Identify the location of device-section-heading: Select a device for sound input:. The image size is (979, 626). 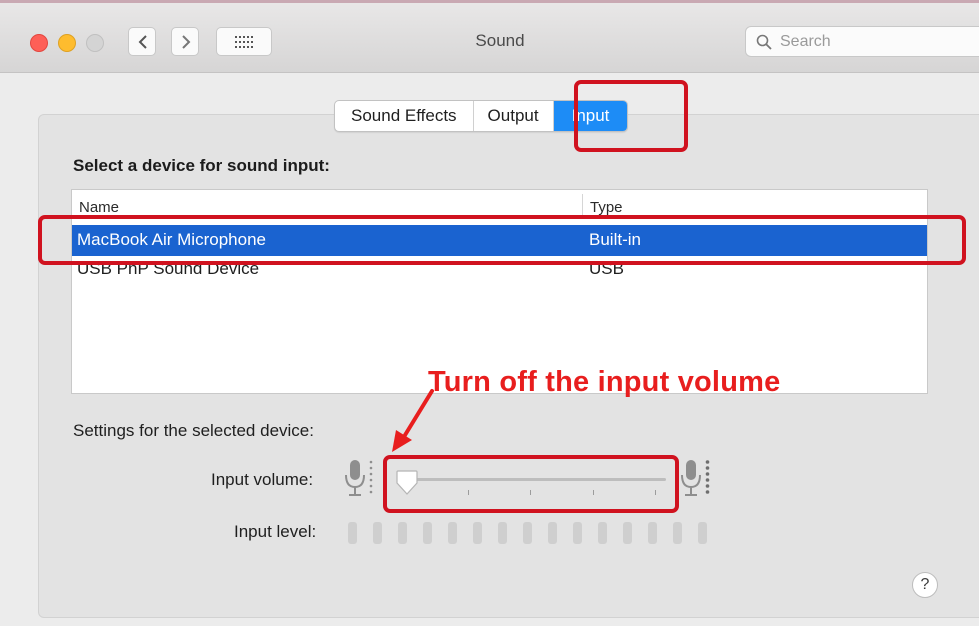
(201, 165).